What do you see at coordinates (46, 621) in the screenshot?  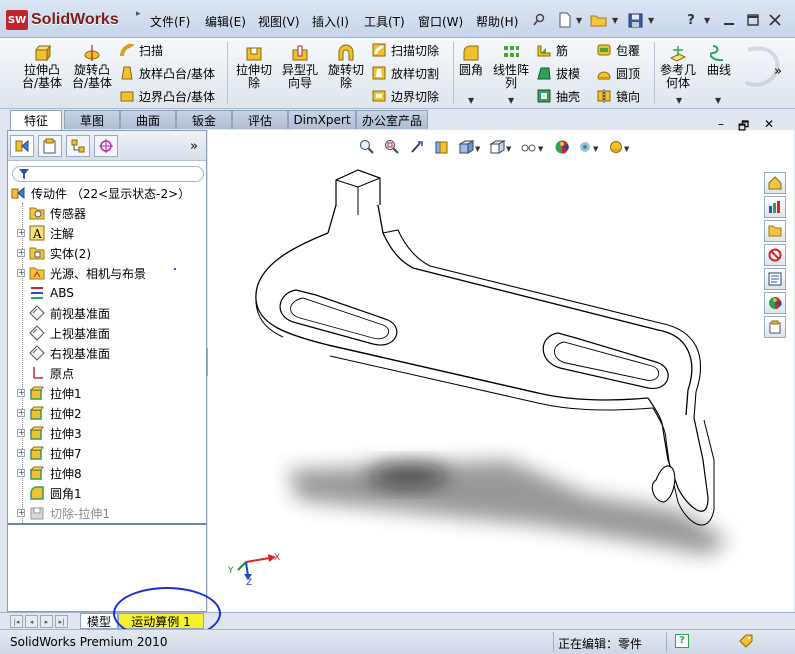 I see `next-tab-icon: ▸` at bounding box center [46, 621].